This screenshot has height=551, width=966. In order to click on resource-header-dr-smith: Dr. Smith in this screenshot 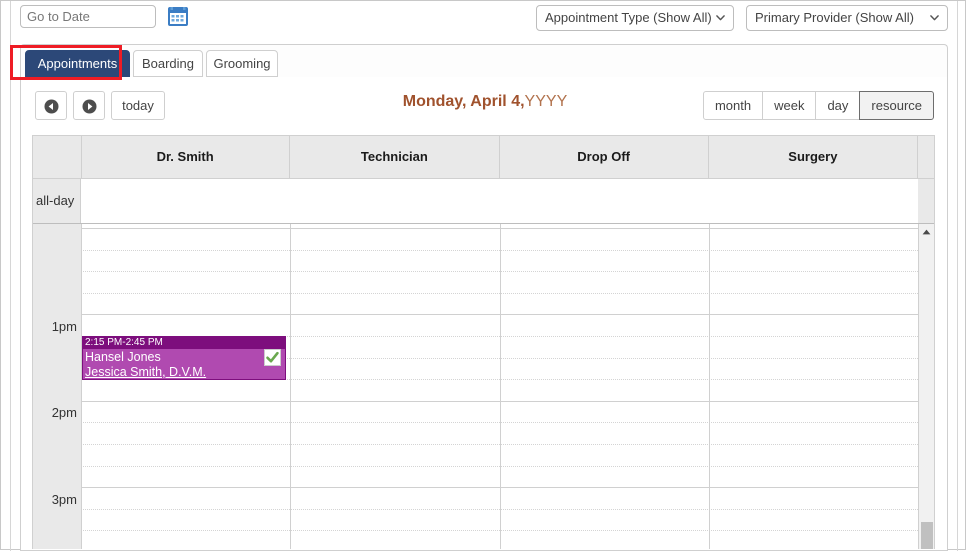, I will do `click(186, 157)`.